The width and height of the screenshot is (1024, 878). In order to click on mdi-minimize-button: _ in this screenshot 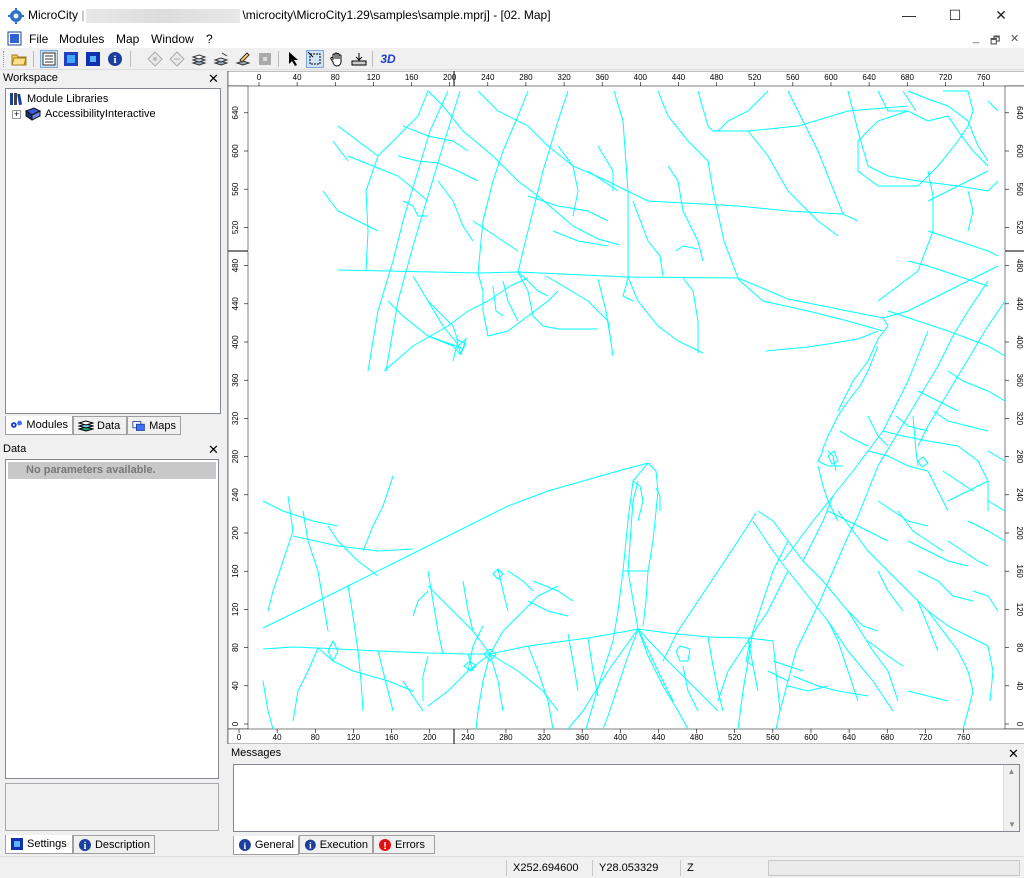, I will do `click(976, 38)`.